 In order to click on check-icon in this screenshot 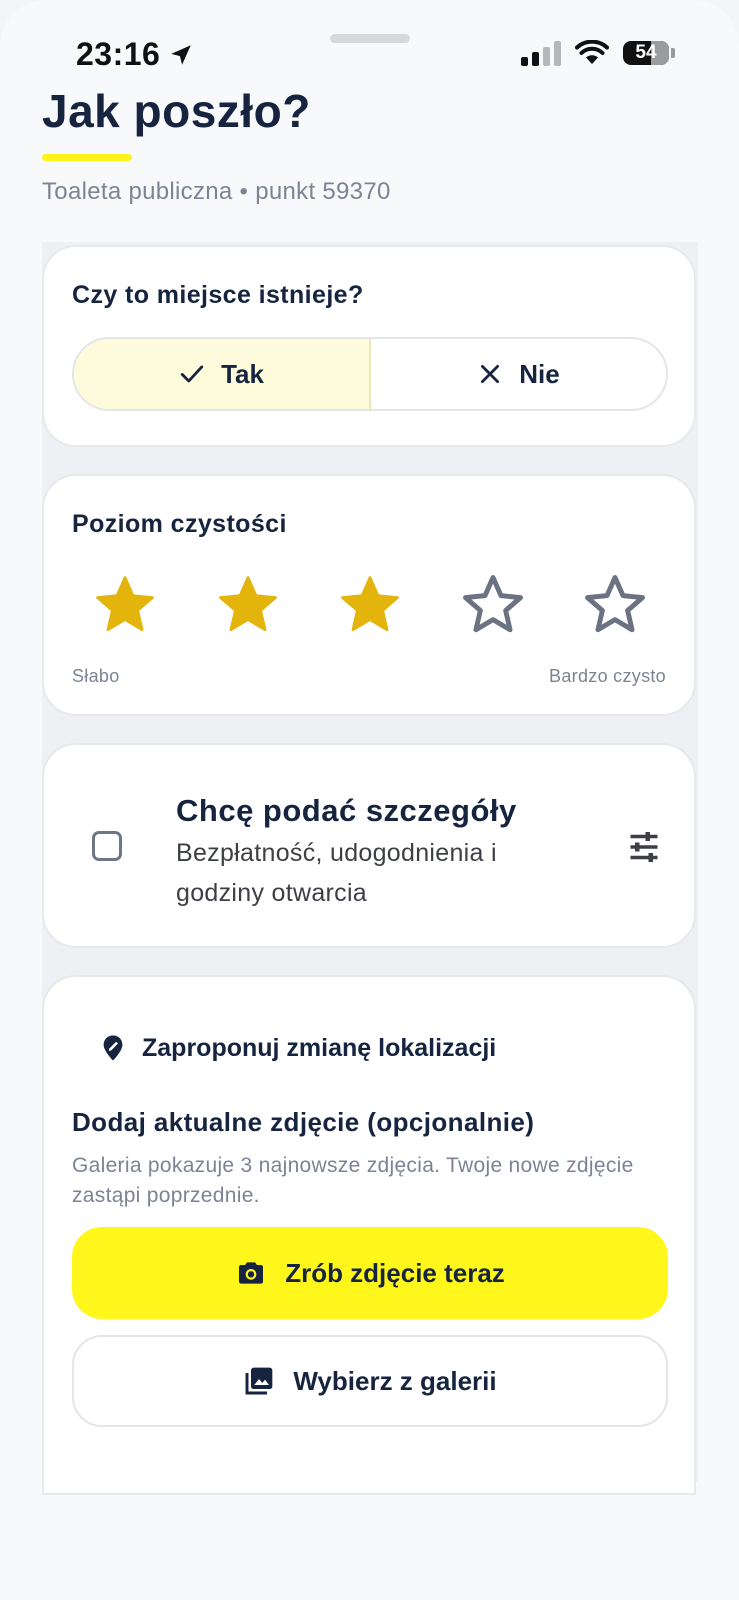, I will do `click(192, 374)`.